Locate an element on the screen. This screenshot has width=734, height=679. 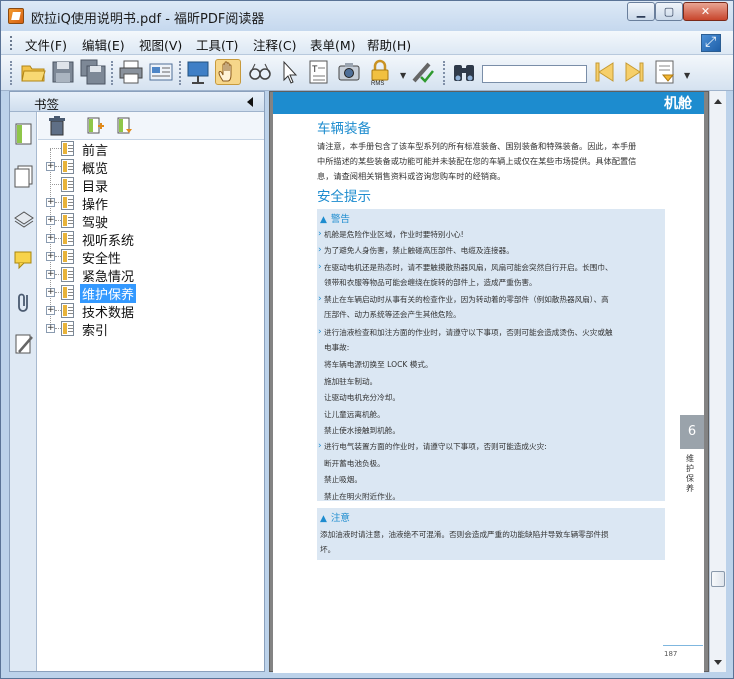
binoculars-icon is located at coordinates (464, 72).